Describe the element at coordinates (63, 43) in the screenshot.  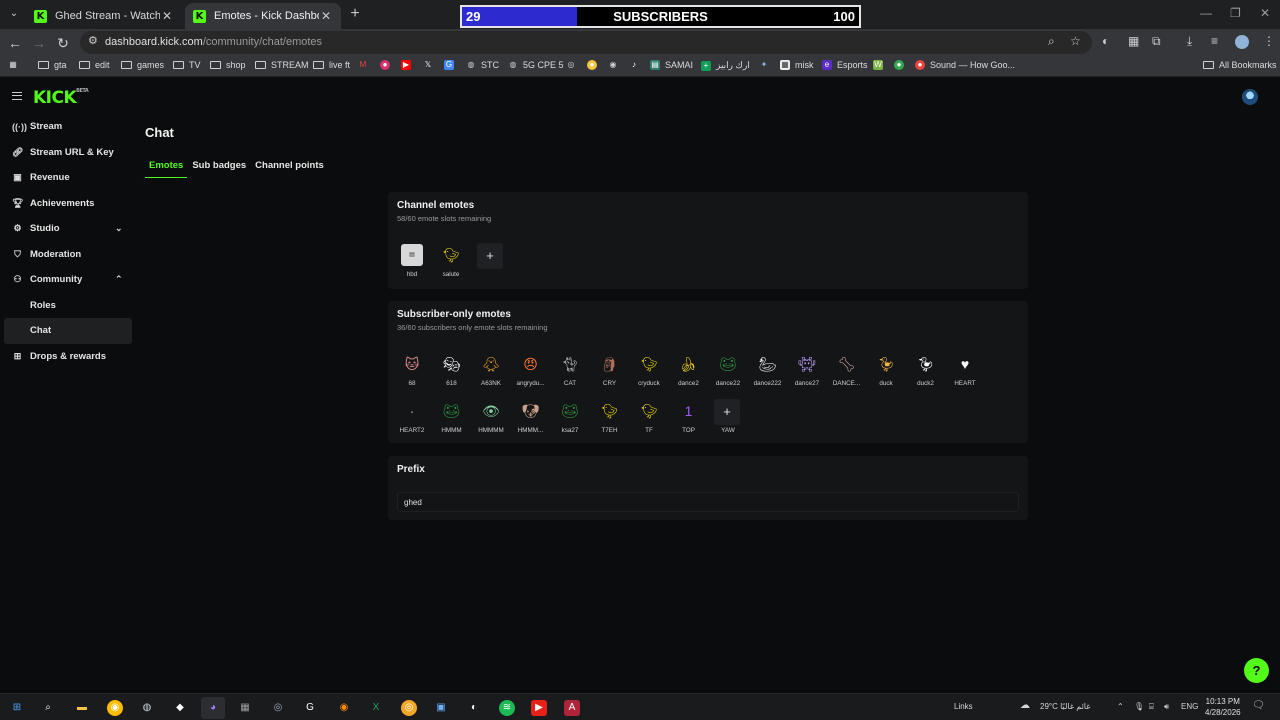
I see `reload-icon: ↻` at that location.